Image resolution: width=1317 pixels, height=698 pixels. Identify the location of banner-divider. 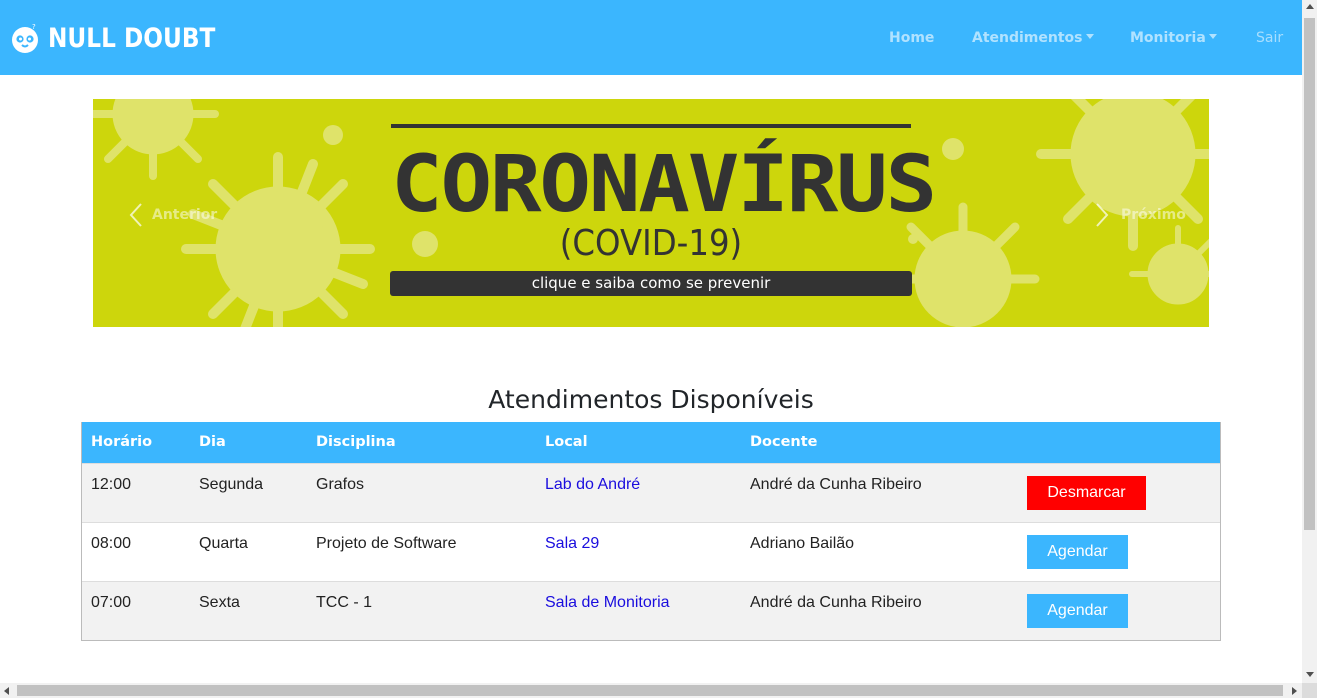
(651, 126).